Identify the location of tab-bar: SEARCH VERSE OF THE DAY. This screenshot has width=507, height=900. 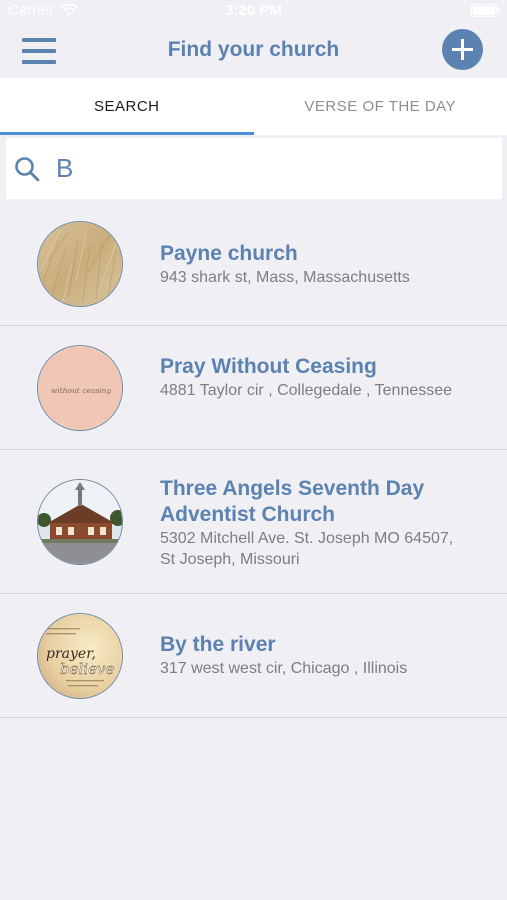
(253, 106).